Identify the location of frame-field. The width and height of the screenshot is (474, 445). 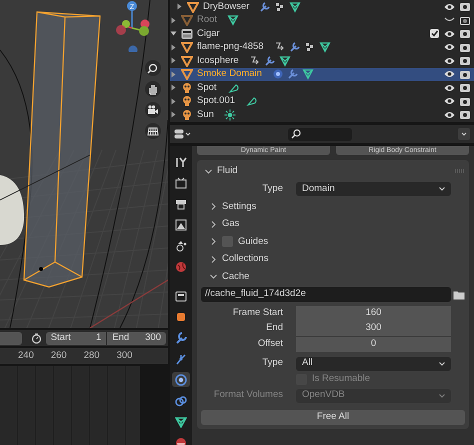
(11, 338).